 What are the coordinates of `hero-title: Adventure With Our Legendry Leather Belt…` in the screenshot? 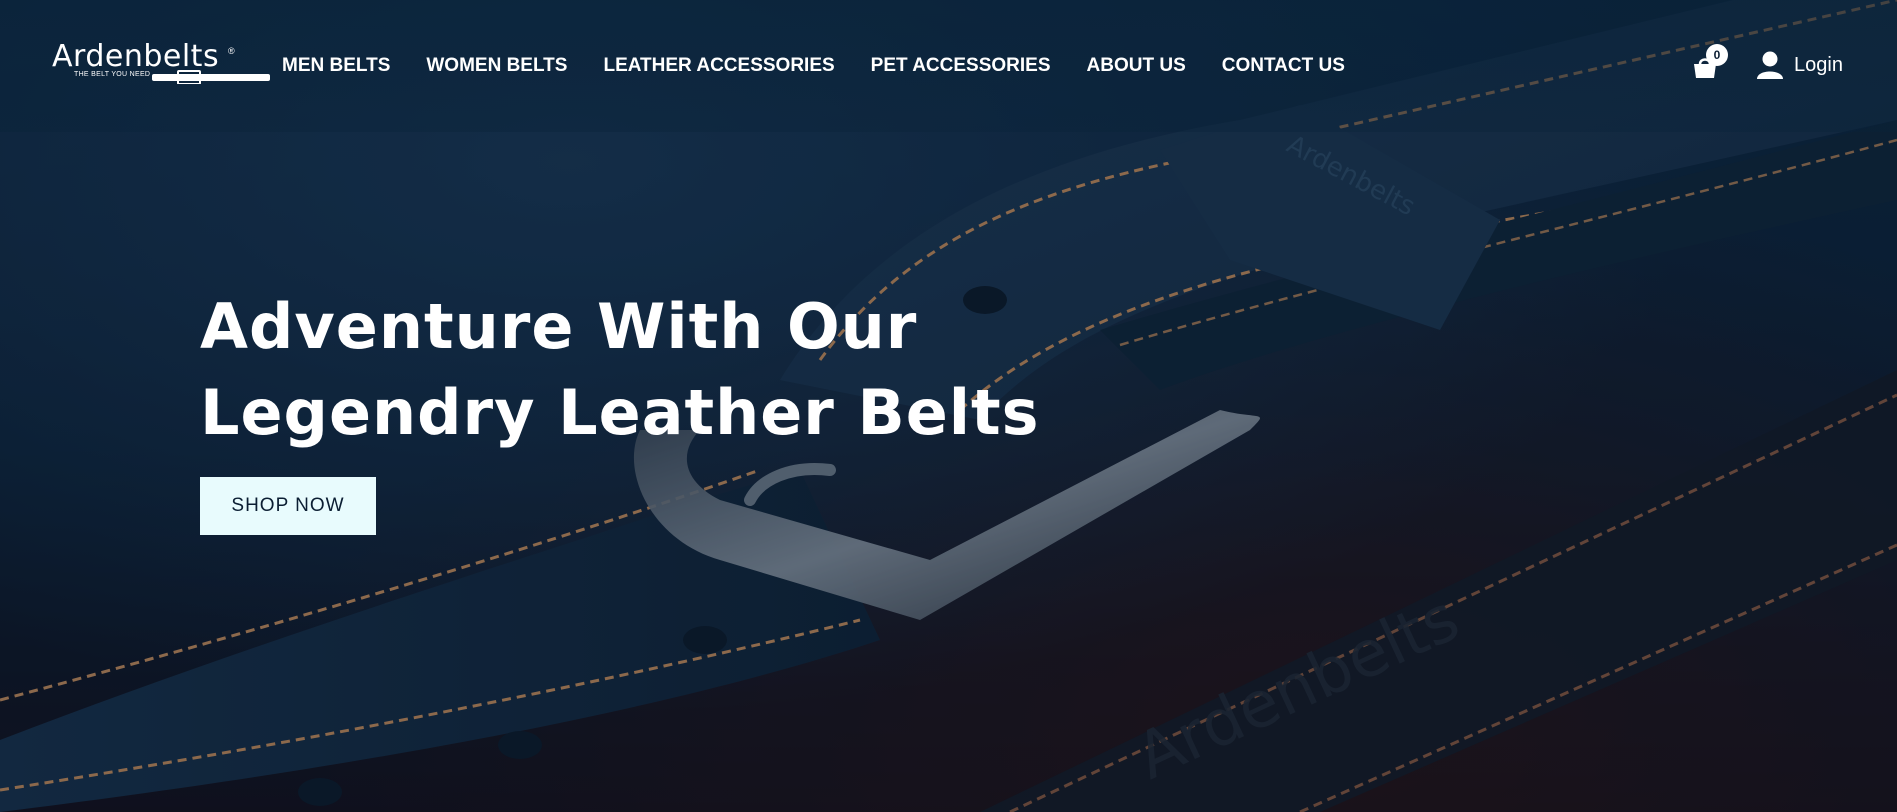 It's located at (620, 370).